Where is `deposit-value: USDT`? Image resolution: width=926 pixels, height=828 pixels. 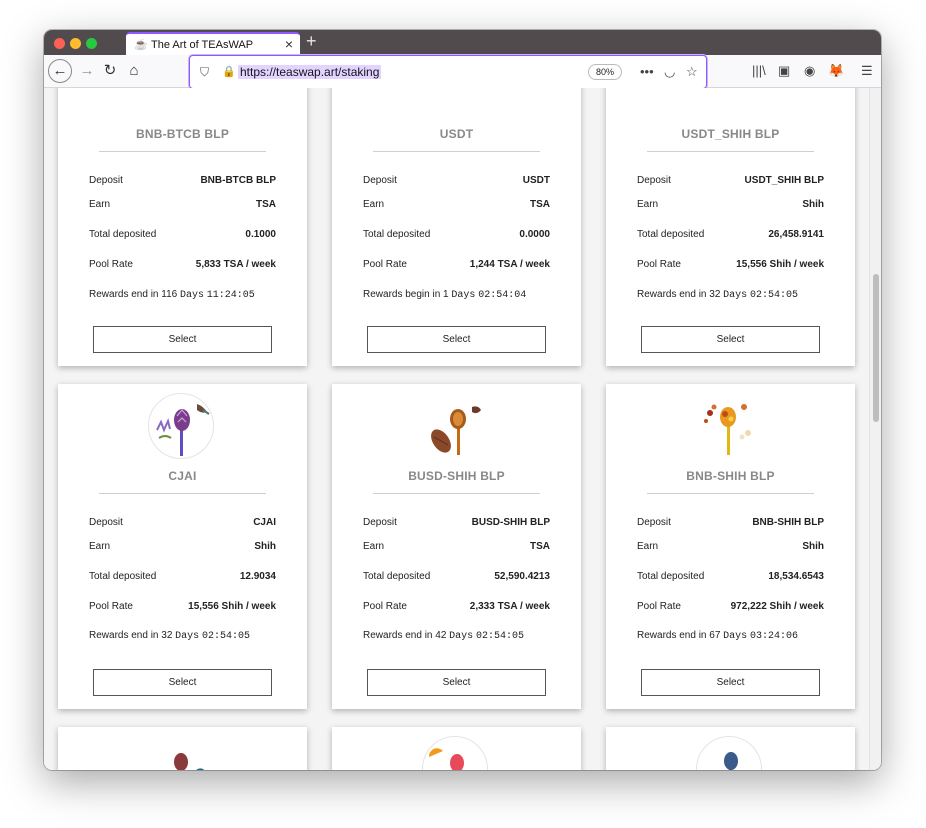
deposit-value: USDT is located at coordinates (536, 180).